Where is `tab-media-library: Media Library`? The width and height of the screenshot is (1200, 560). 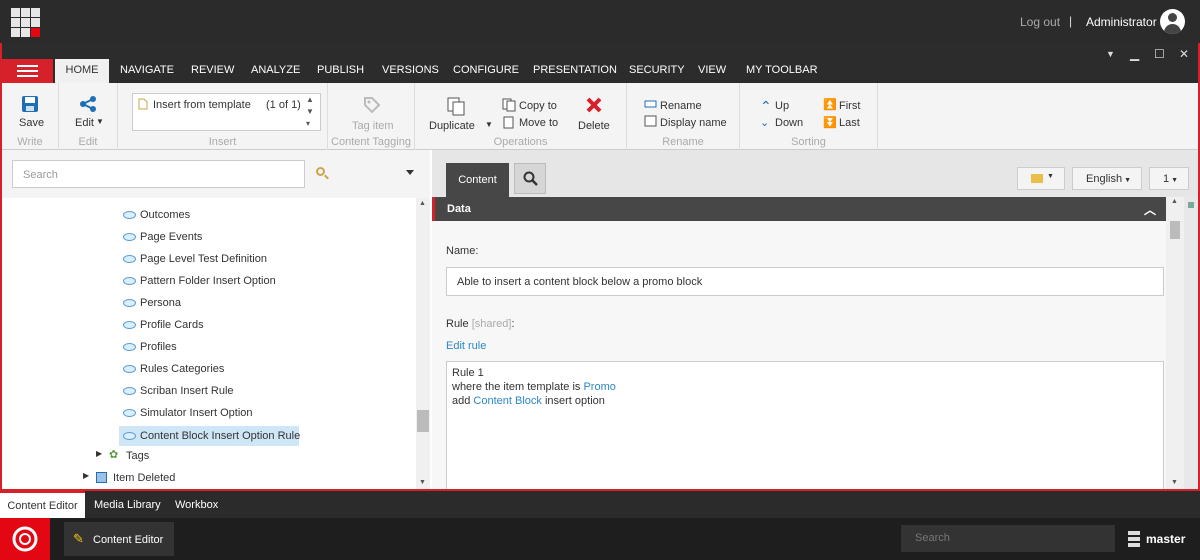 tab-media-library: Media Library is located at coordinates (127, 505).